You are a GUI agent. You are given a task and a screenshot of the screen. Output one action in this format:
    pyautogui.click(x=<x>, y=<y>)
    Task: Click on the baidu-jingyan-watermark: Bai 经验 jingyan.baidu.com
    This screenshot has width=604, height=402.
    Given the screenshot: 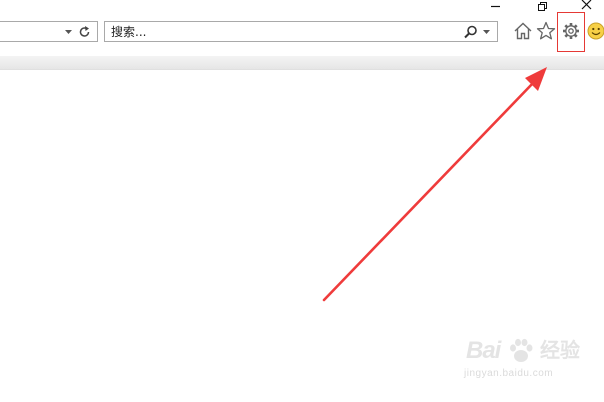 What is the action you would take?
    pyautogui.click(x=522, y=361)
    